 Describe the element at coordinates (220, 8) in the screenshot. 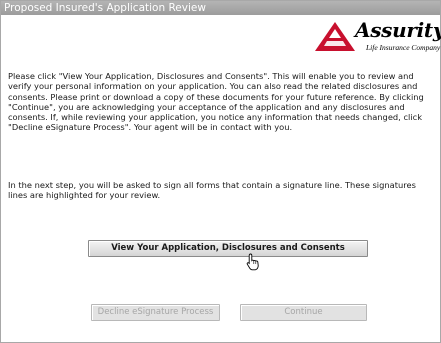

I see `window-title: Proposed Insured's Application Review` at that location.